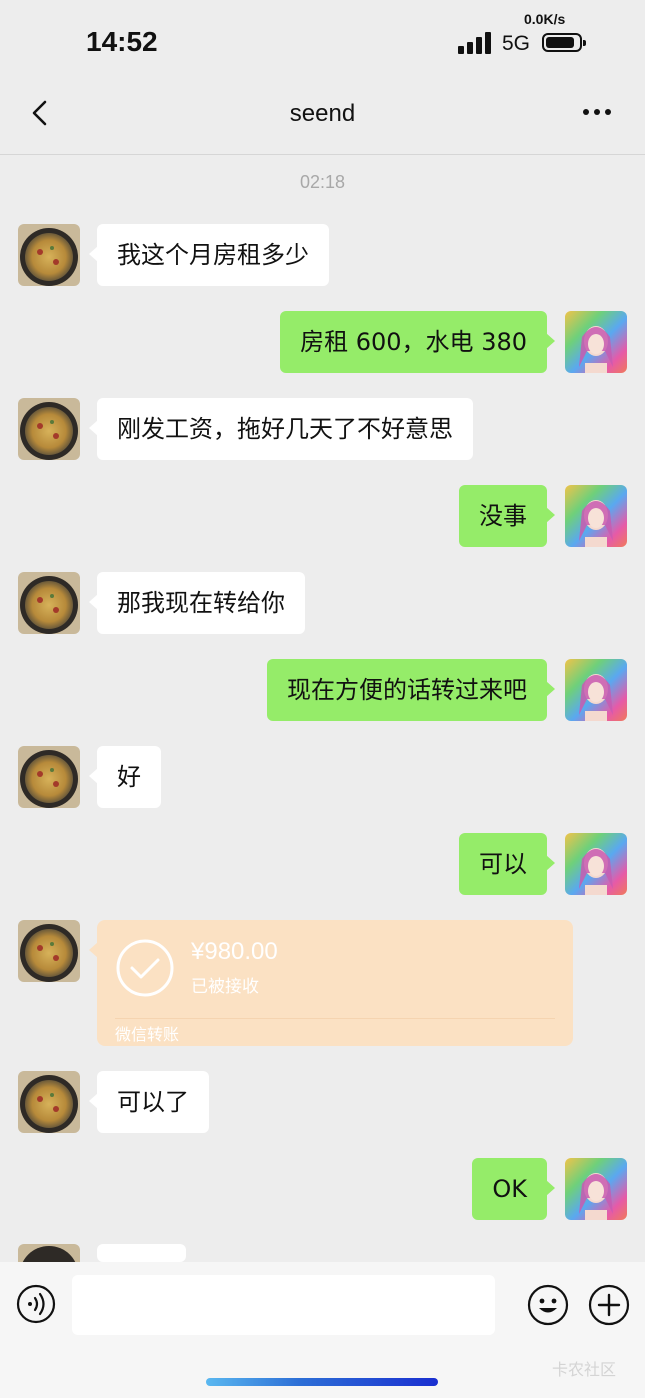 The width and height of the screenshot is (645, 1398). What do you see at coordinates (513, 1189) in the screenshot?
I see `message-bubble: OK` at bounding box center [513, 1189].